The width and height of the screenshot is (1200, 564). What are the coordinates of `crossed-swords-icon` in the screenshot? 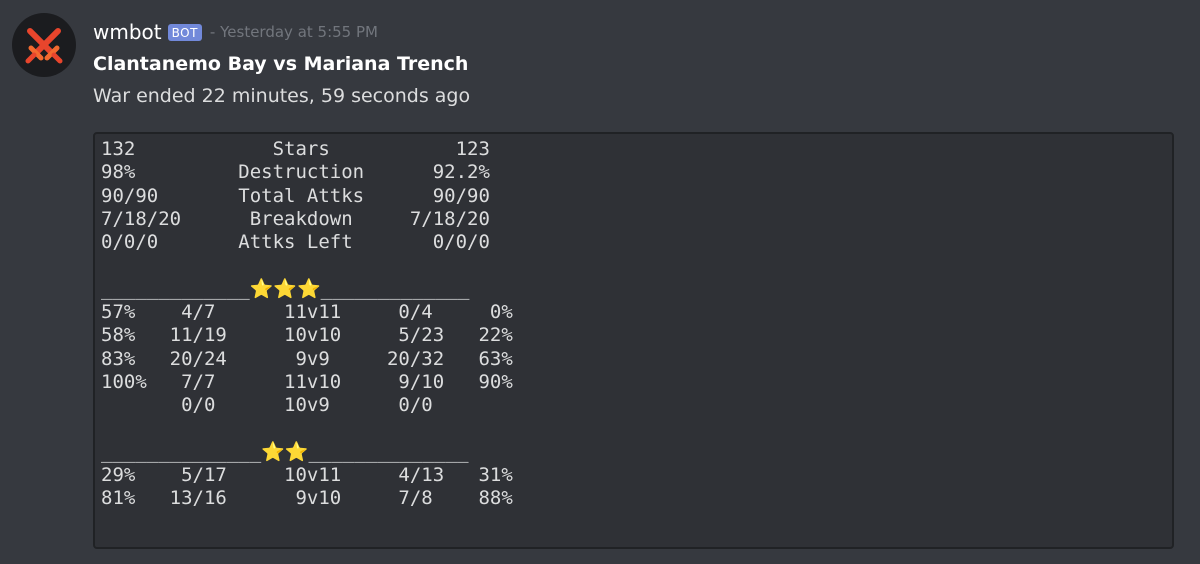 It's located at (44, 46).